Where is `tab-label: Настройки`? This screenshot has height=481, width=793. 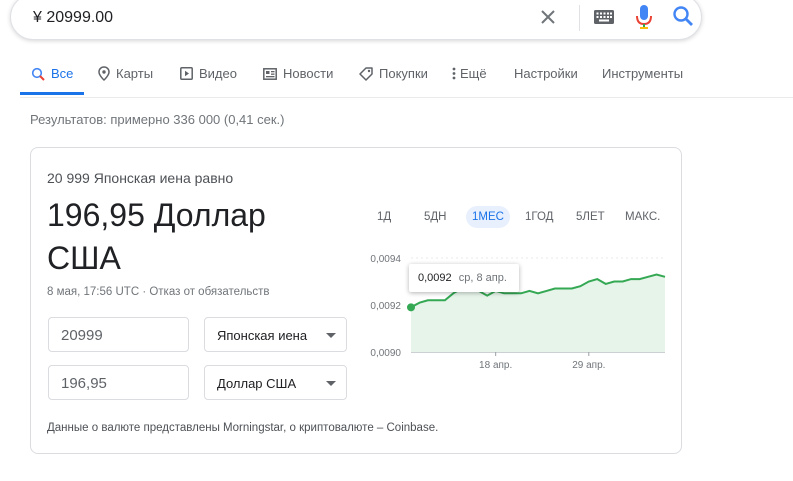
tab-label: Настройки is located at coordinates (546, 73).